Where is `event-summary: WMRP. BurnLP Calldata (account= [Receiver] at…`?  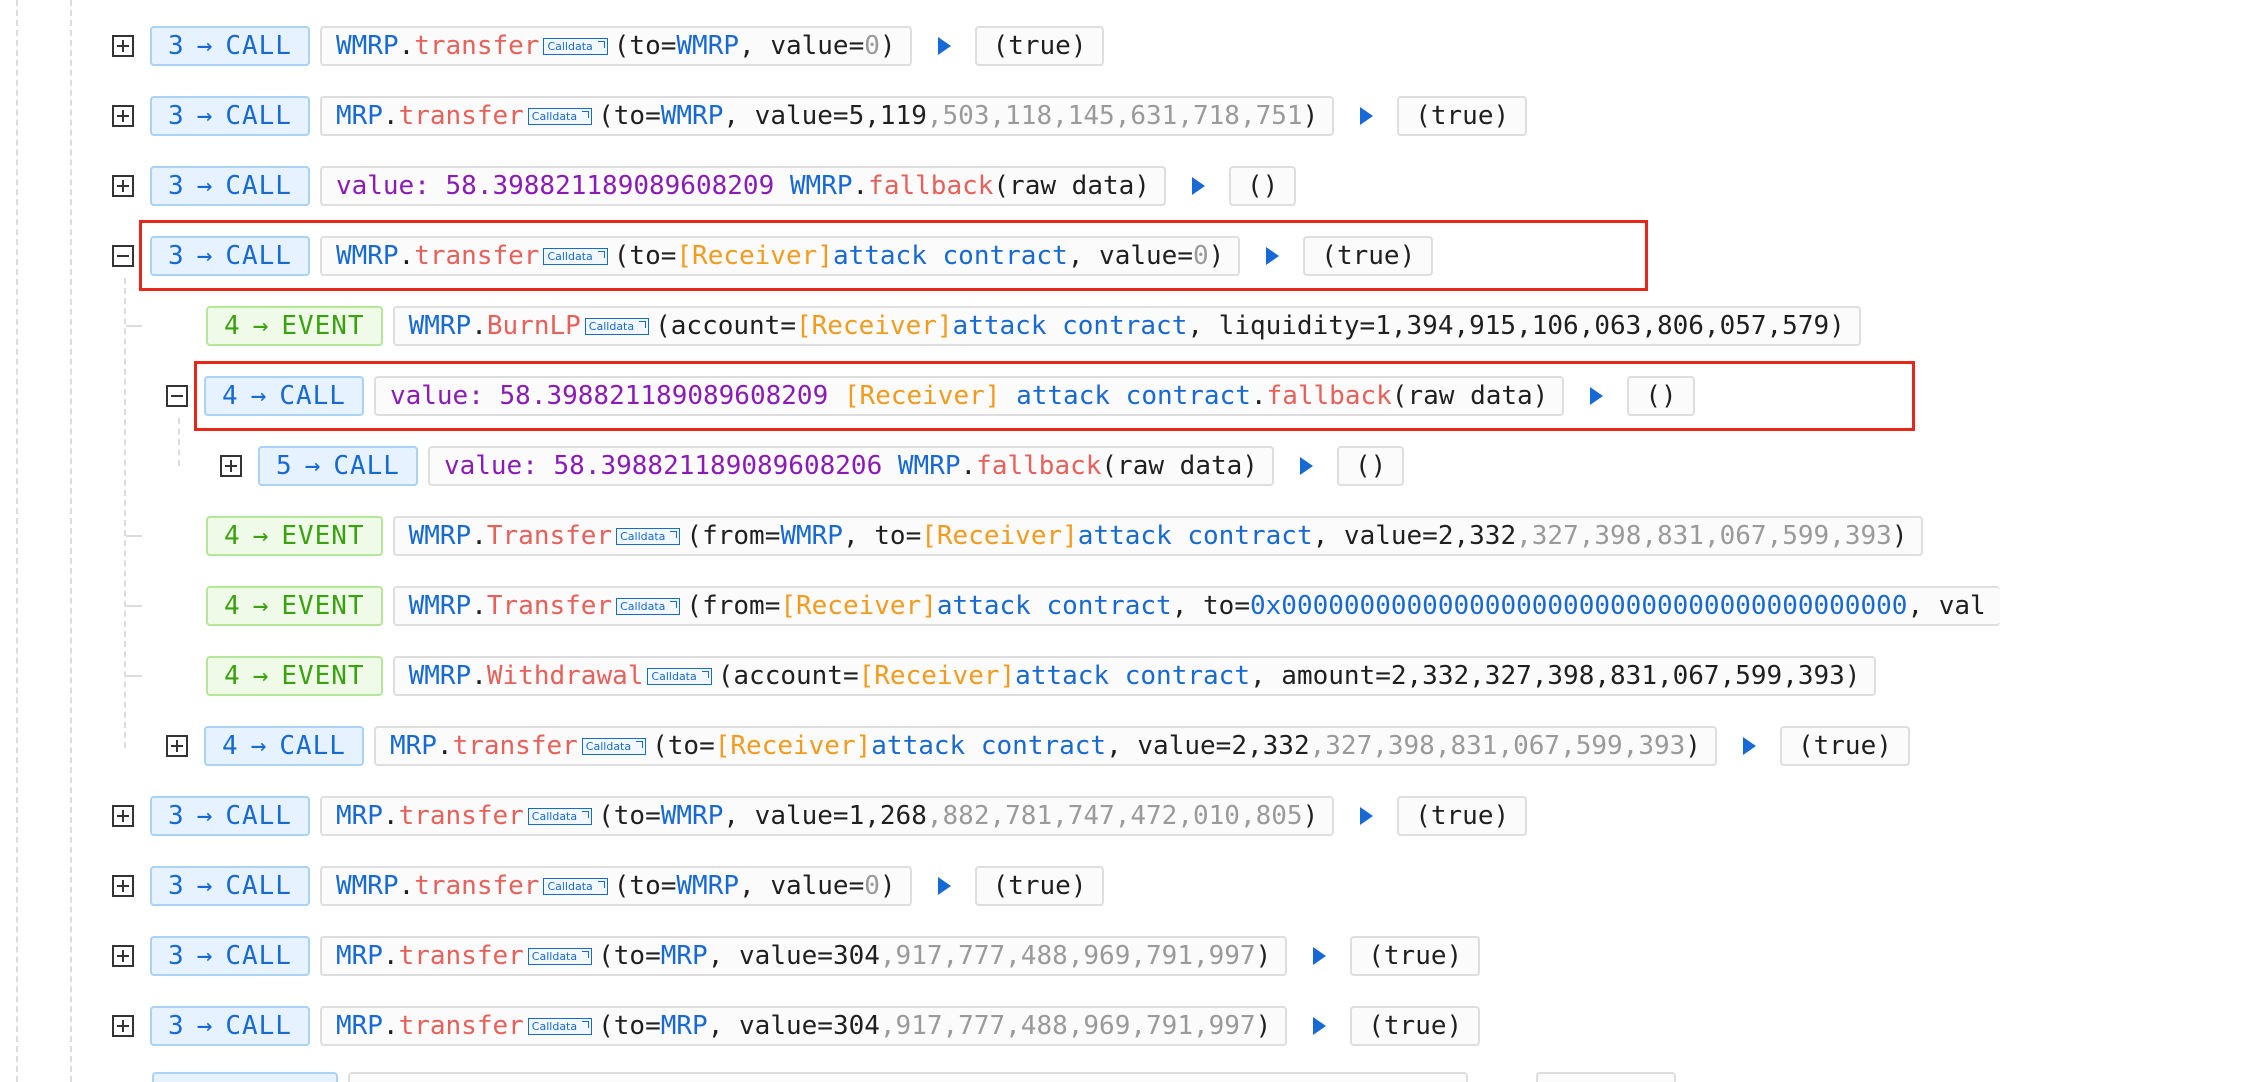 event-summary: WMRP. BurnLP Calldata (account= [Receiver] at… is located at coordinates (1126, 326).